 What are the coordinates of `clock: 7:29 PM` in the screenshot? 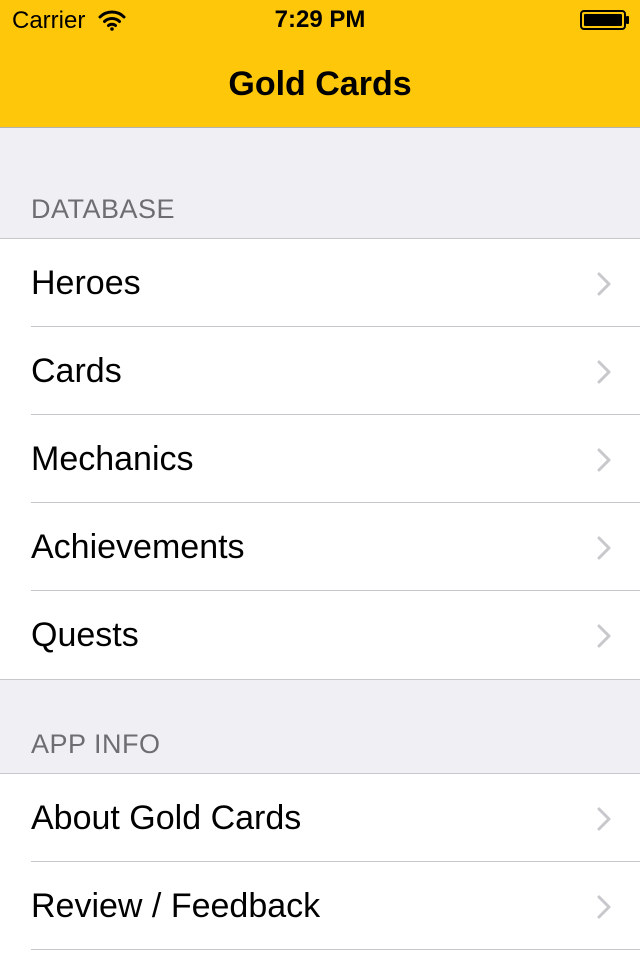 It's located at (320, 19).